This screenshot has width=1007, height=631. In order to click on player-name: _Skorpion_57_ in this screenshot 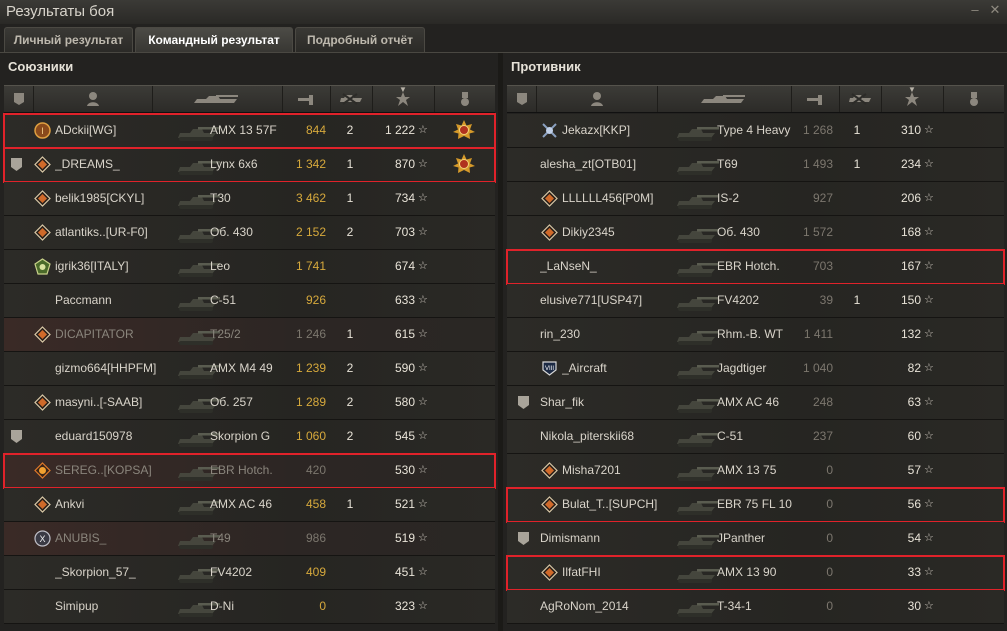, I will do `click(119, 572)`.